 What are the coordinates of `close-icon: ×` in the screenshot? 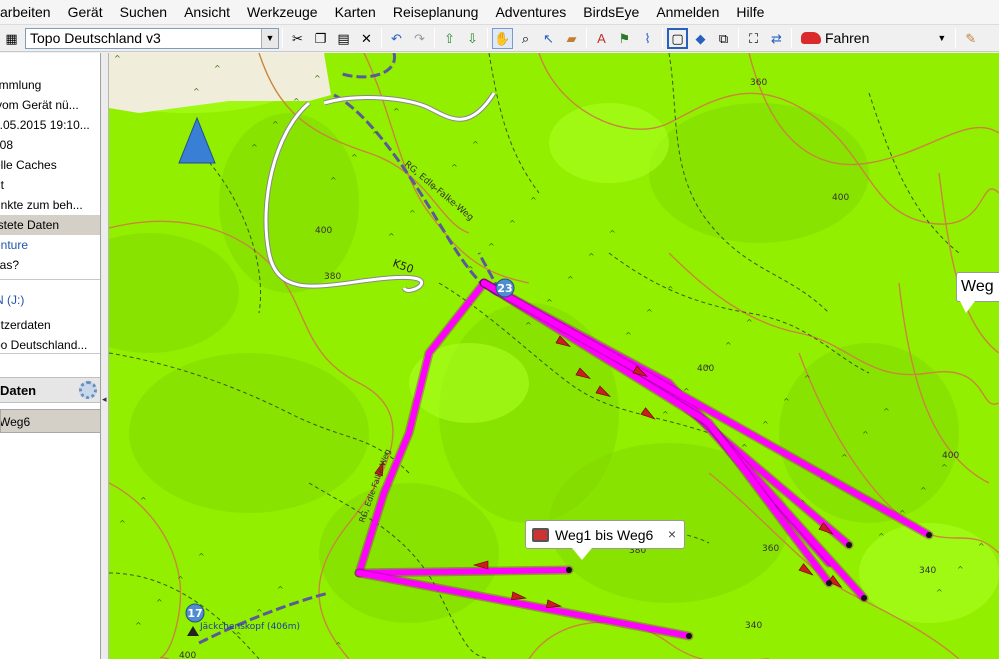 It's located at (672, 534).